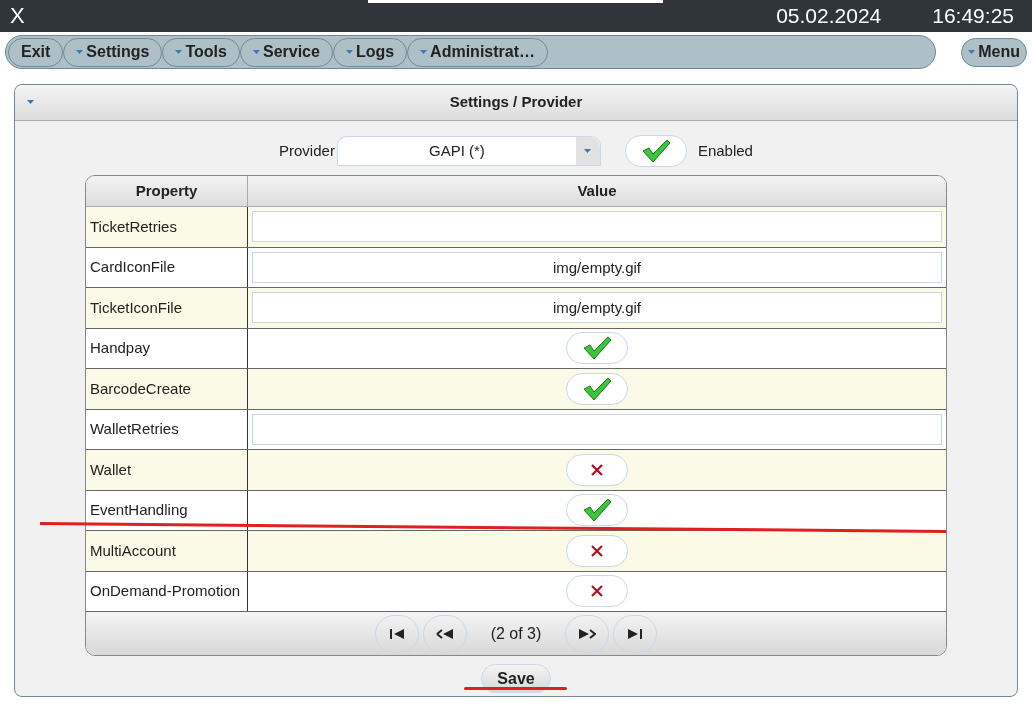  Describe the element at coordinates (307, 150) in the screenshot. I see `provider-label: Provider` at that location.